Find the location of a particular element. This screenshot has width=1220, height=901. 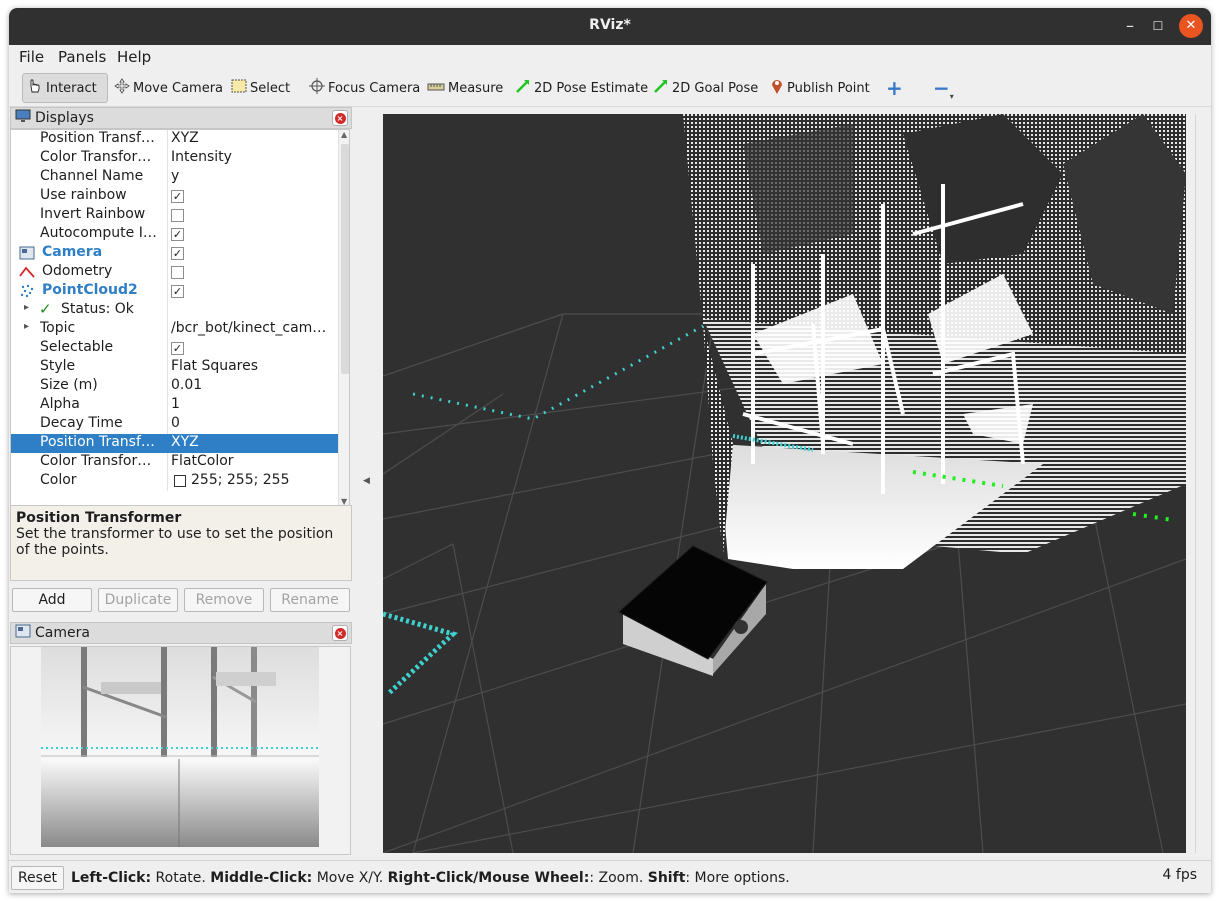

window-title: RViz* is located at coordinates (610, 25).